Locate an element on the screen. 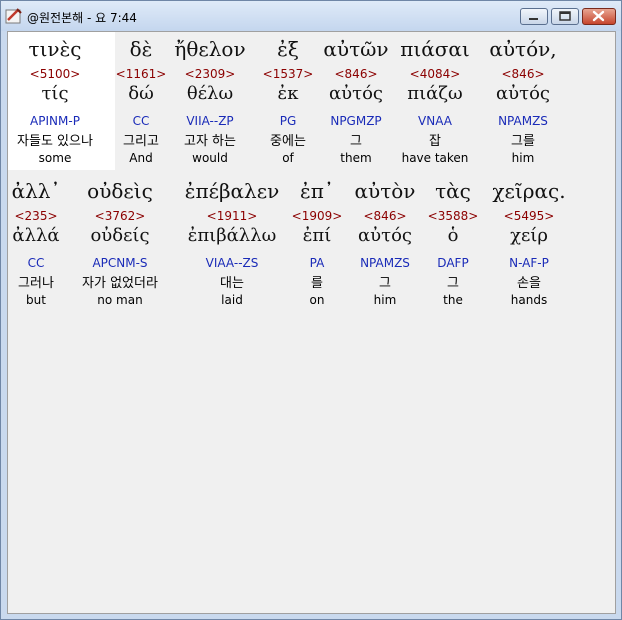 Image resolution: width=622 pixels, height=620 pixels. morph-word: PA is located at coordinates (317, 263).